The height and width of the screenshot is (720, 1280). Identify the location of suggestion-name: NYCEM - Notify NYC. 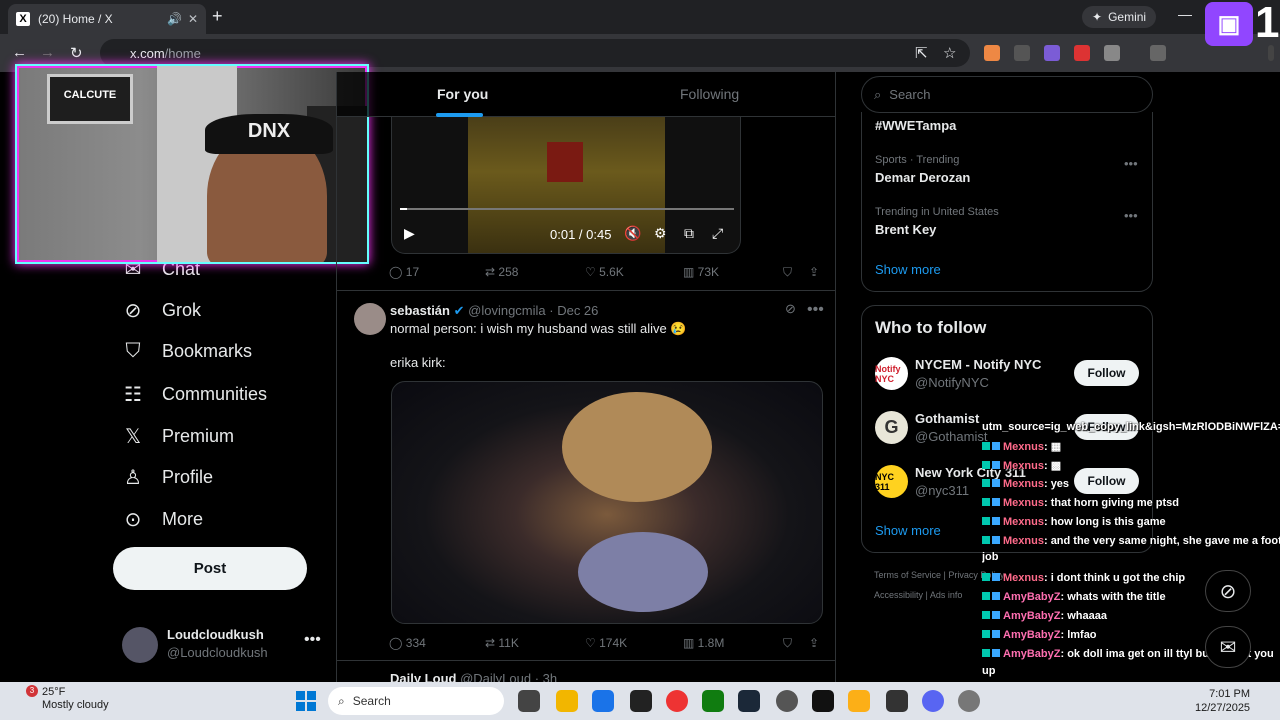
(978, 364).